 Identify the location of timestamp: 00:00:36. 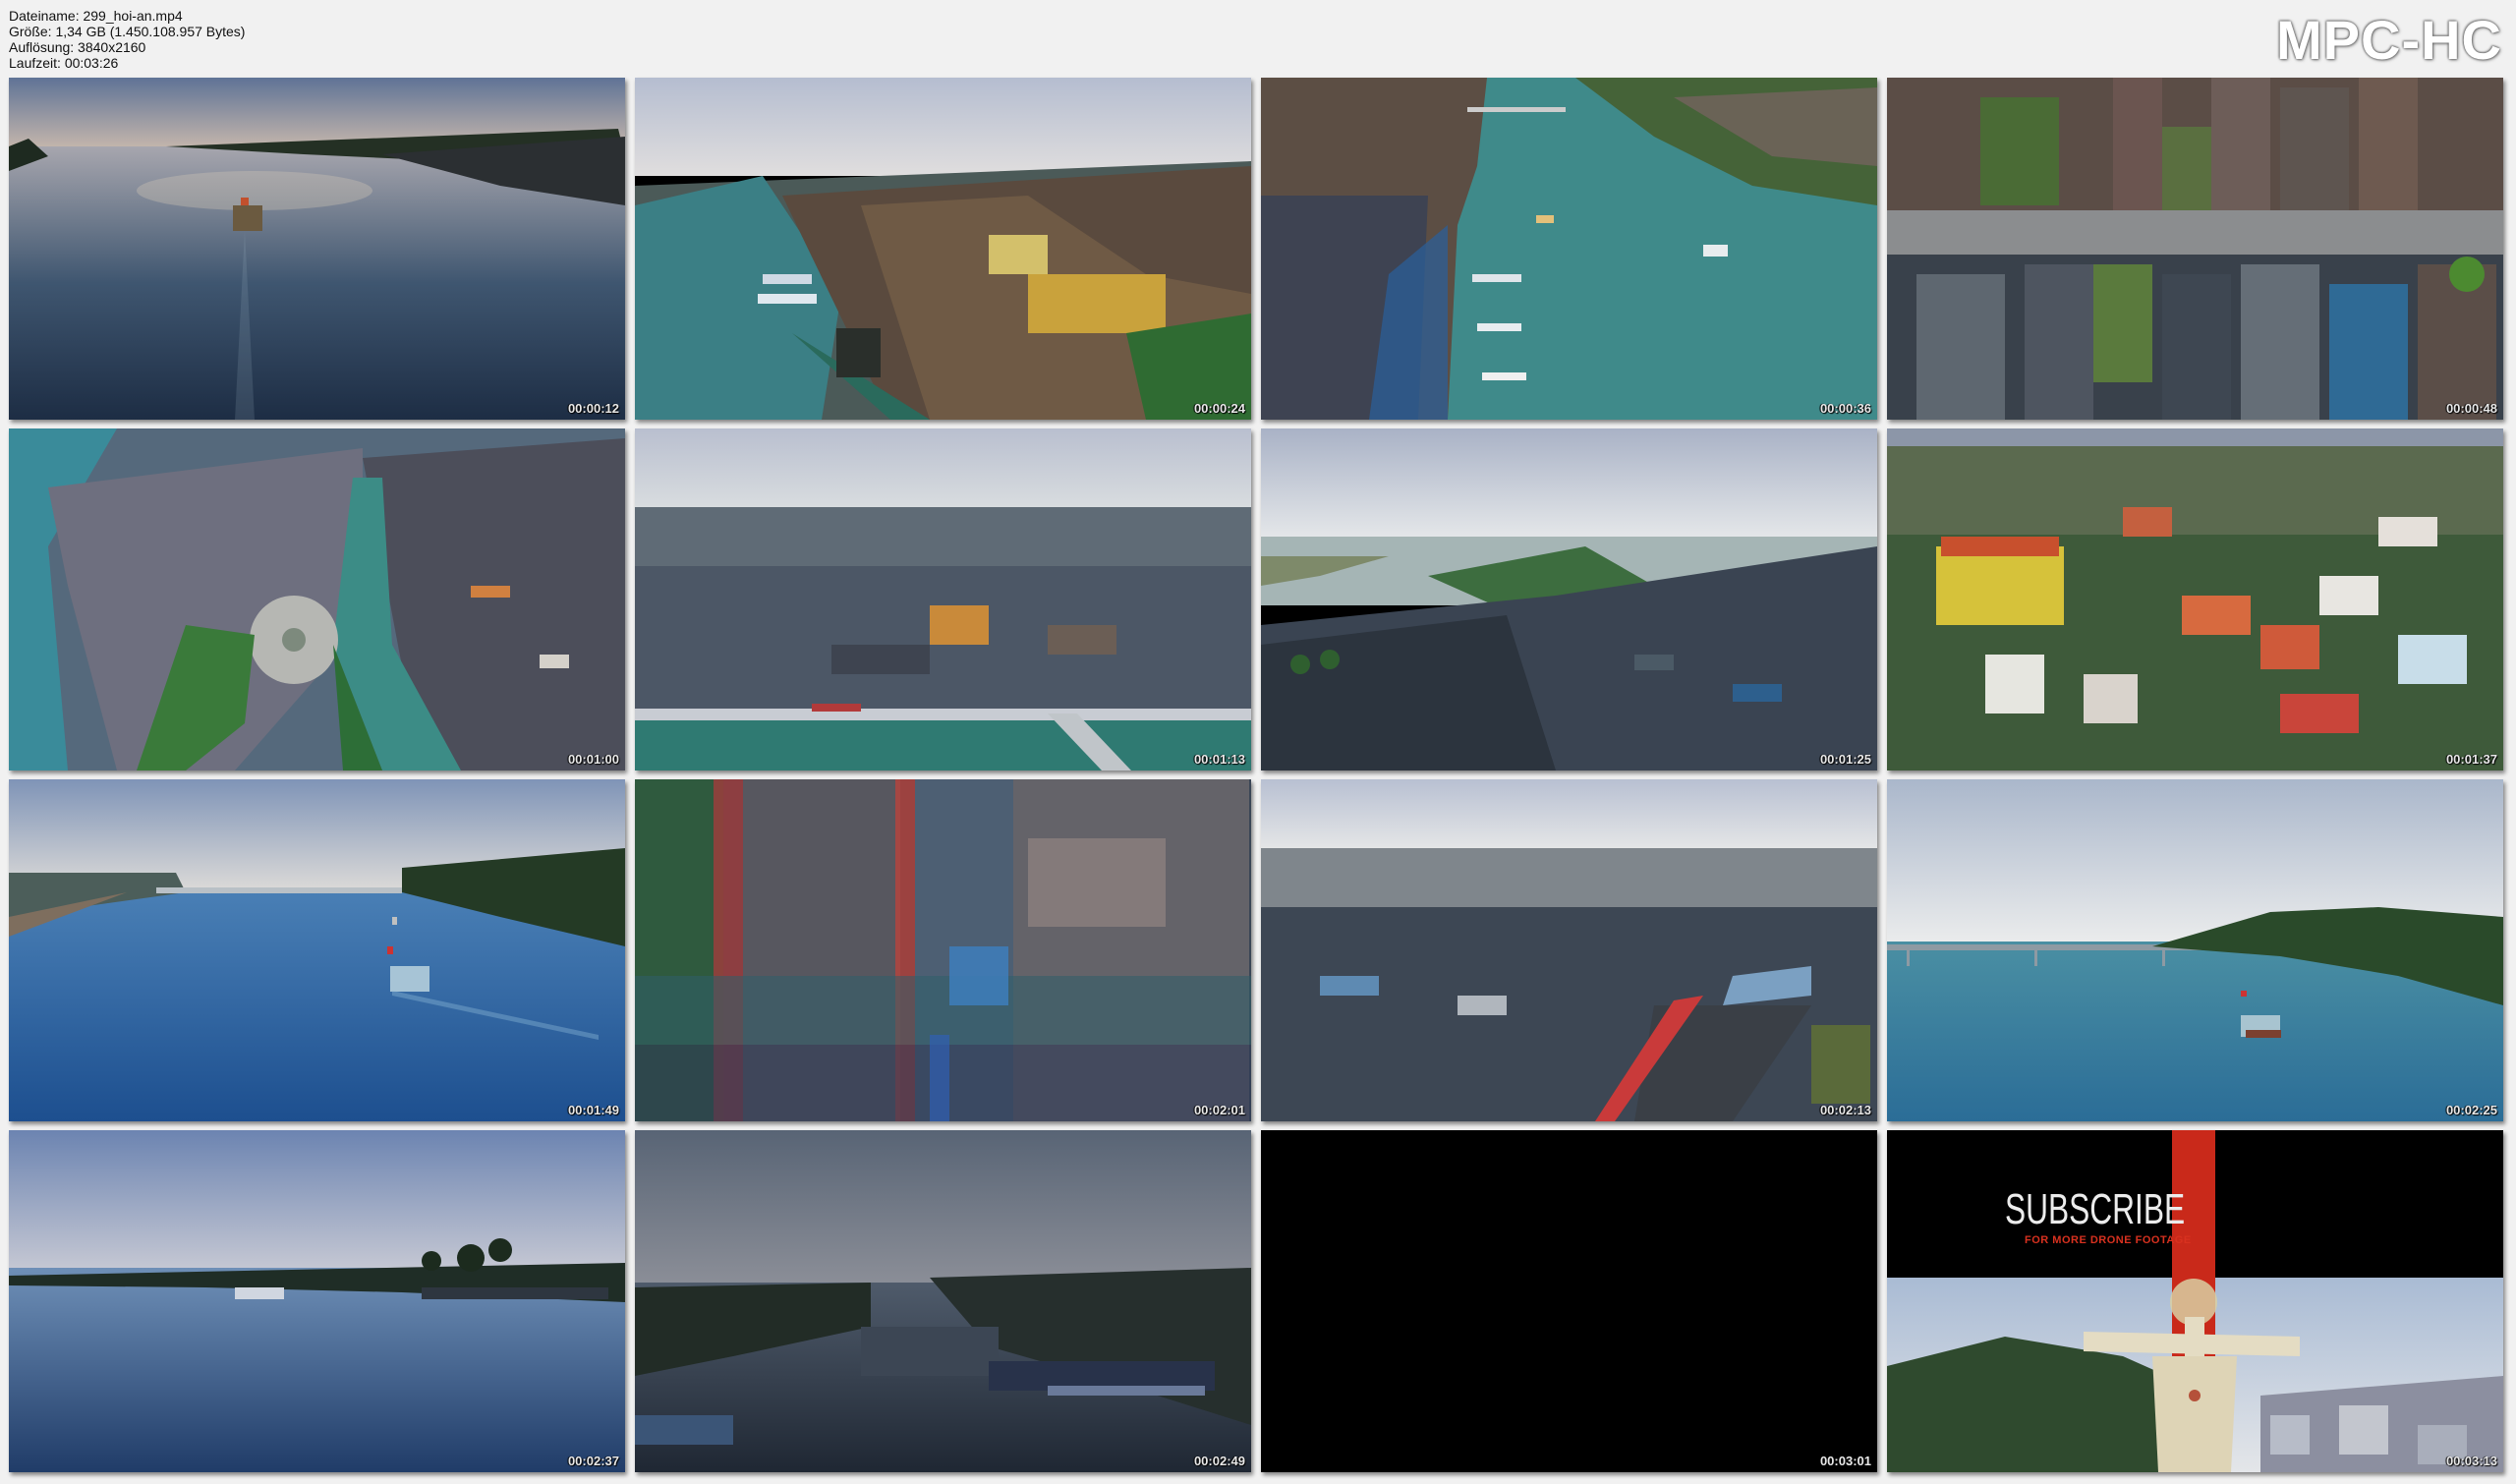
(1845, 408).